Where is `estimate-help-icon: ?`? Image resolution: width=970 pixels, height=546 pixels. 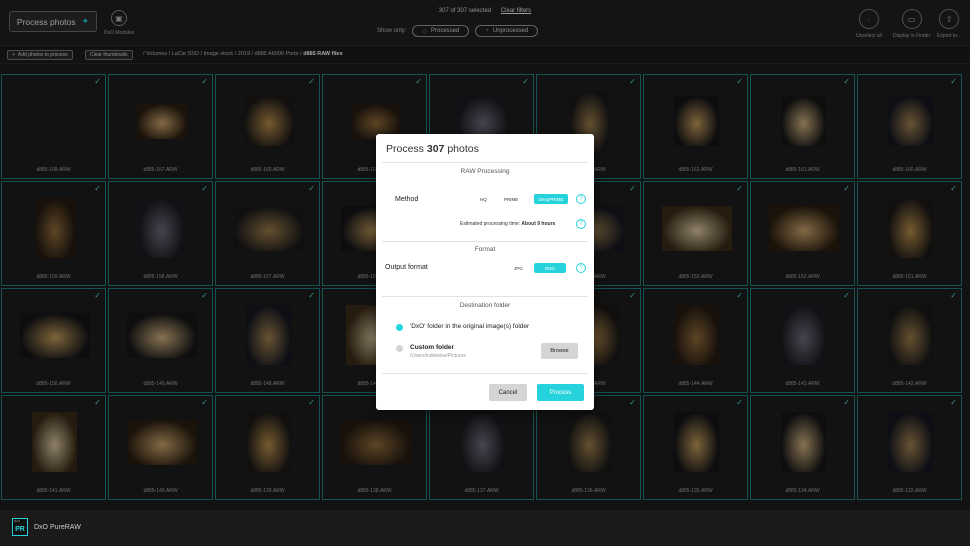 estimate-help-icon: ? is located at coordinates (581, 224).